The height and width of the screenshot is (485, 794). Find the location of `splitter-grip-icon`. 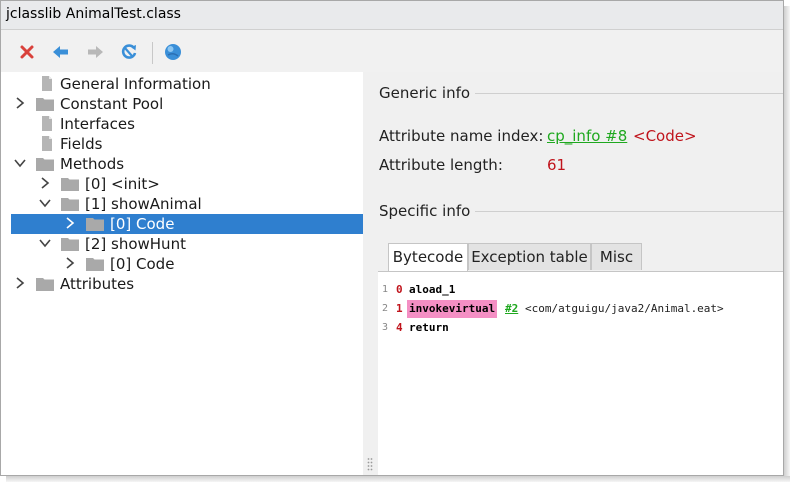

splitter-grip-icon is located at coordinates (370, 464).